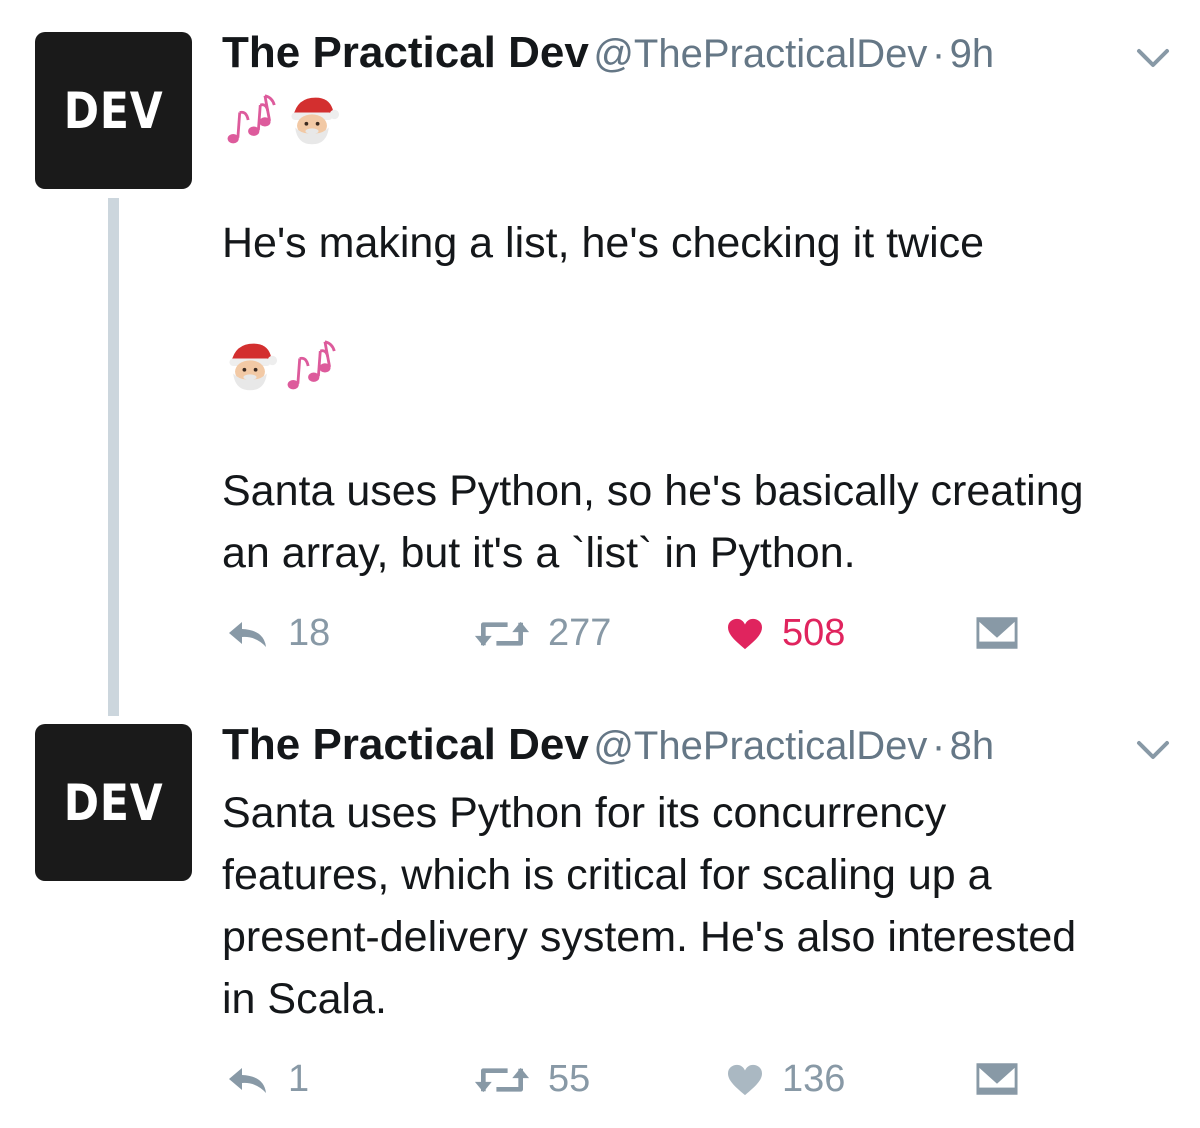  I want to click on like-button: 508, so click(785, 633).